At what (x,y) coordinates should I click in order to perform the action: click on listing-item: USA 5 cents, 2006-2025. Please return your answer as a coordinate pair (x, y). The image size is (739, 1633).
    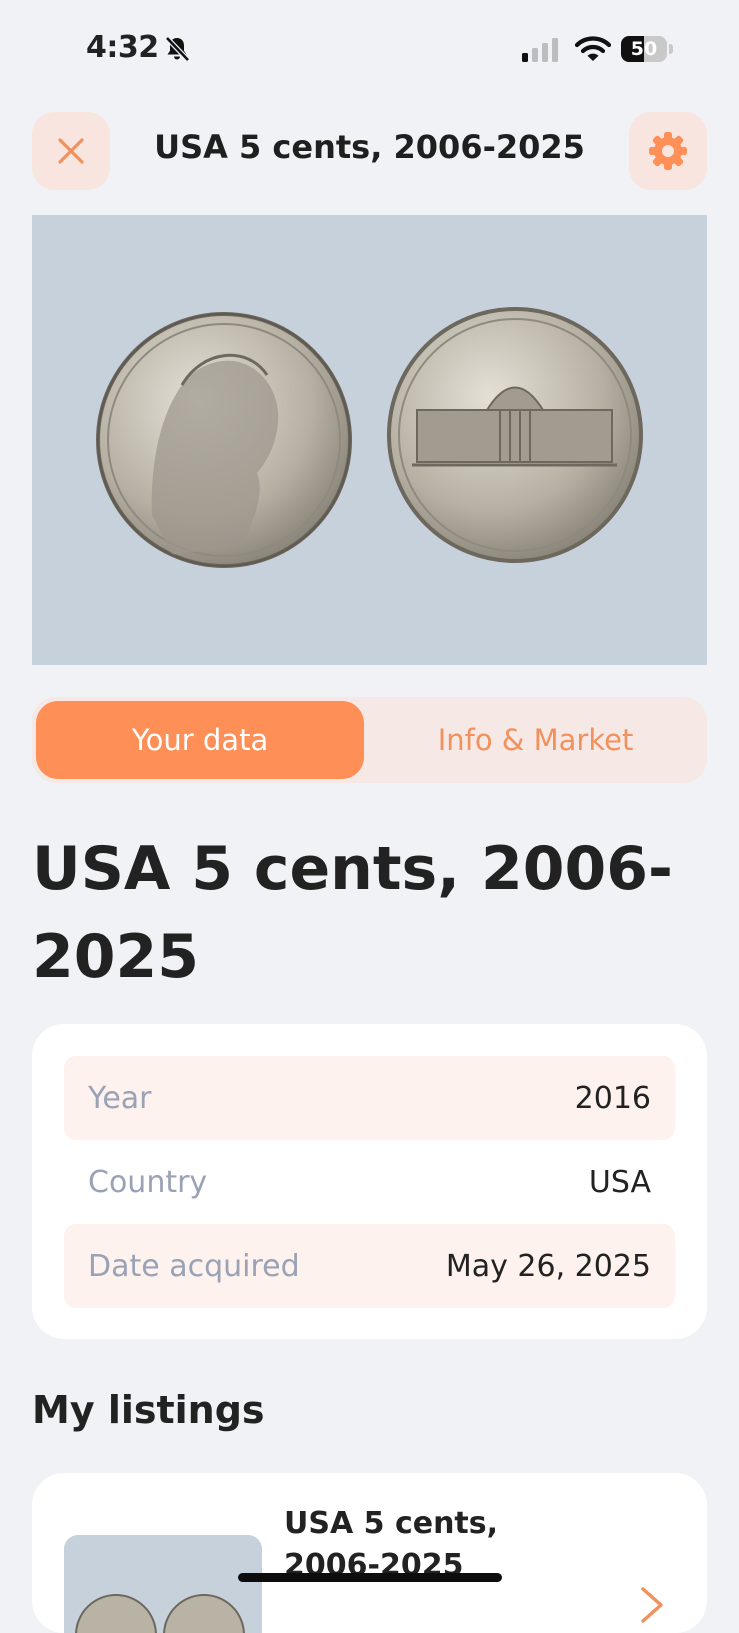
    Looking at the image, I should click on (369, 1553).